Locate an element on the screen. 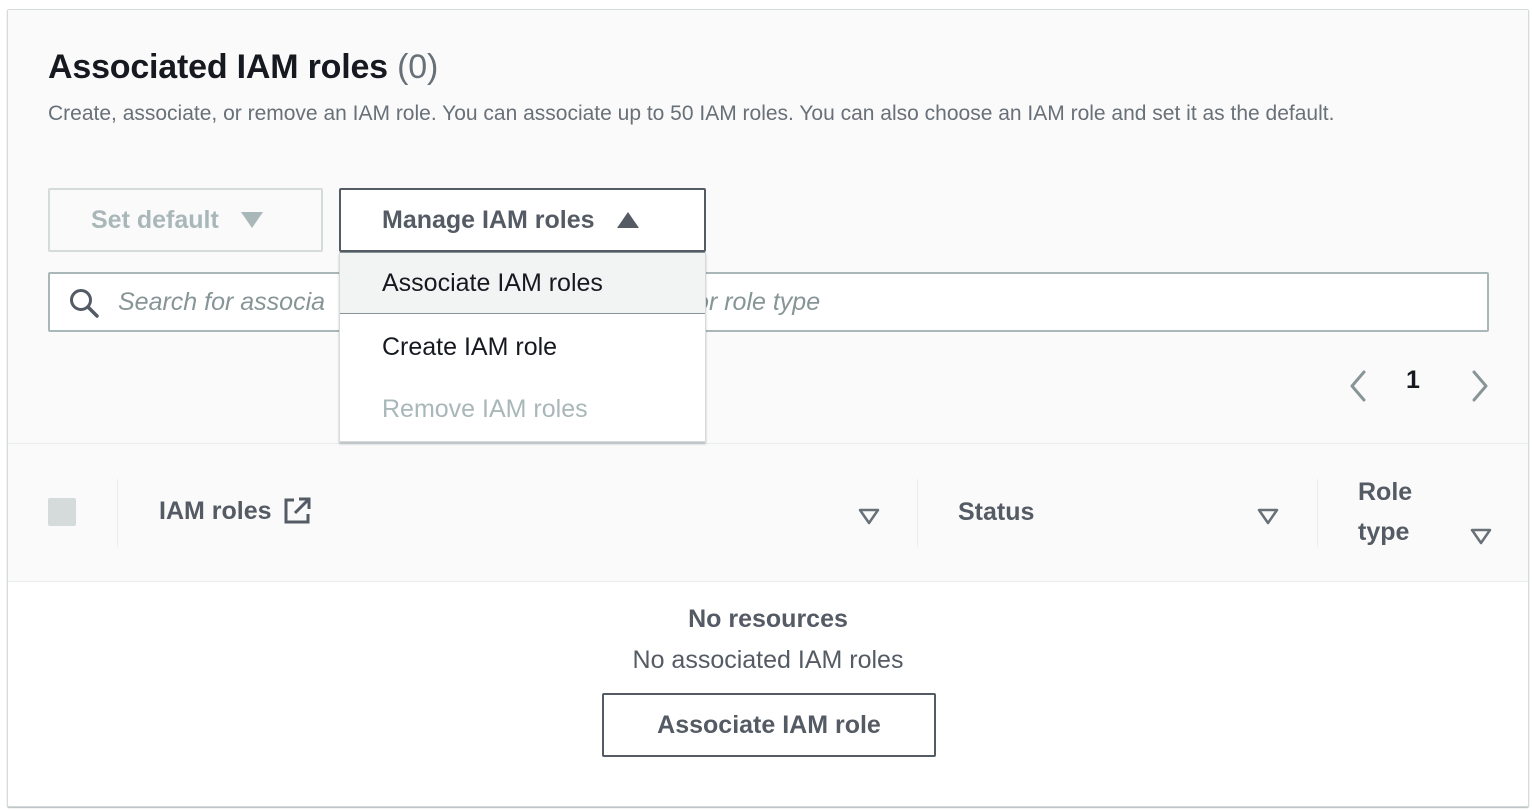 This screenshot has width=1532, height=810. manage-iam-roles-button: Manage IAM roles is located at coordinates (522, 220).